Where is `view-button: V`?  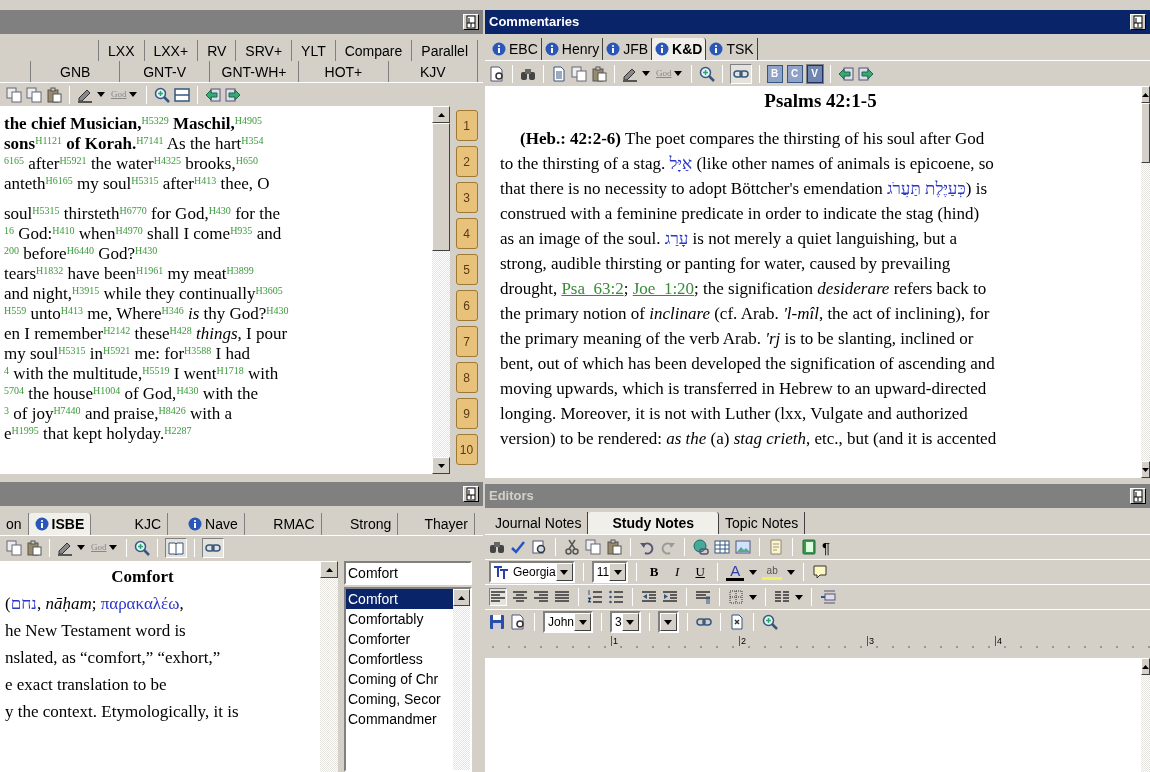 view-button: V is located at coordinates (814, 73).